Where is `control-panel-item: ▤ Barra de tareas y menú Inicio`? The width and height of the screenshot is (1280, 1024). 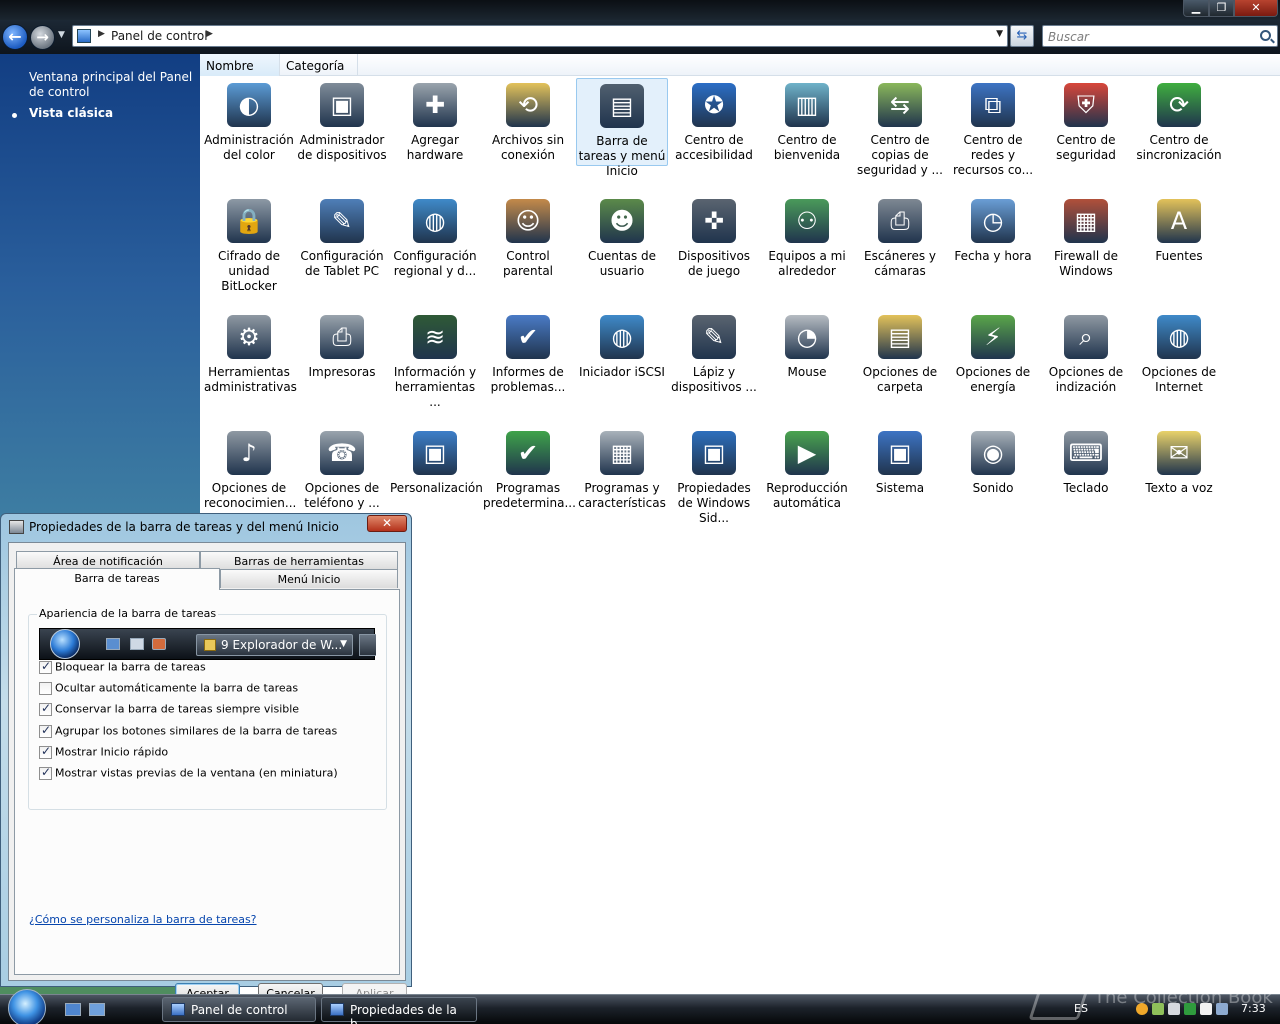 control-panel-item: ▤ Barra de tareas y menú Inicio is located at coordinates (622, 128).